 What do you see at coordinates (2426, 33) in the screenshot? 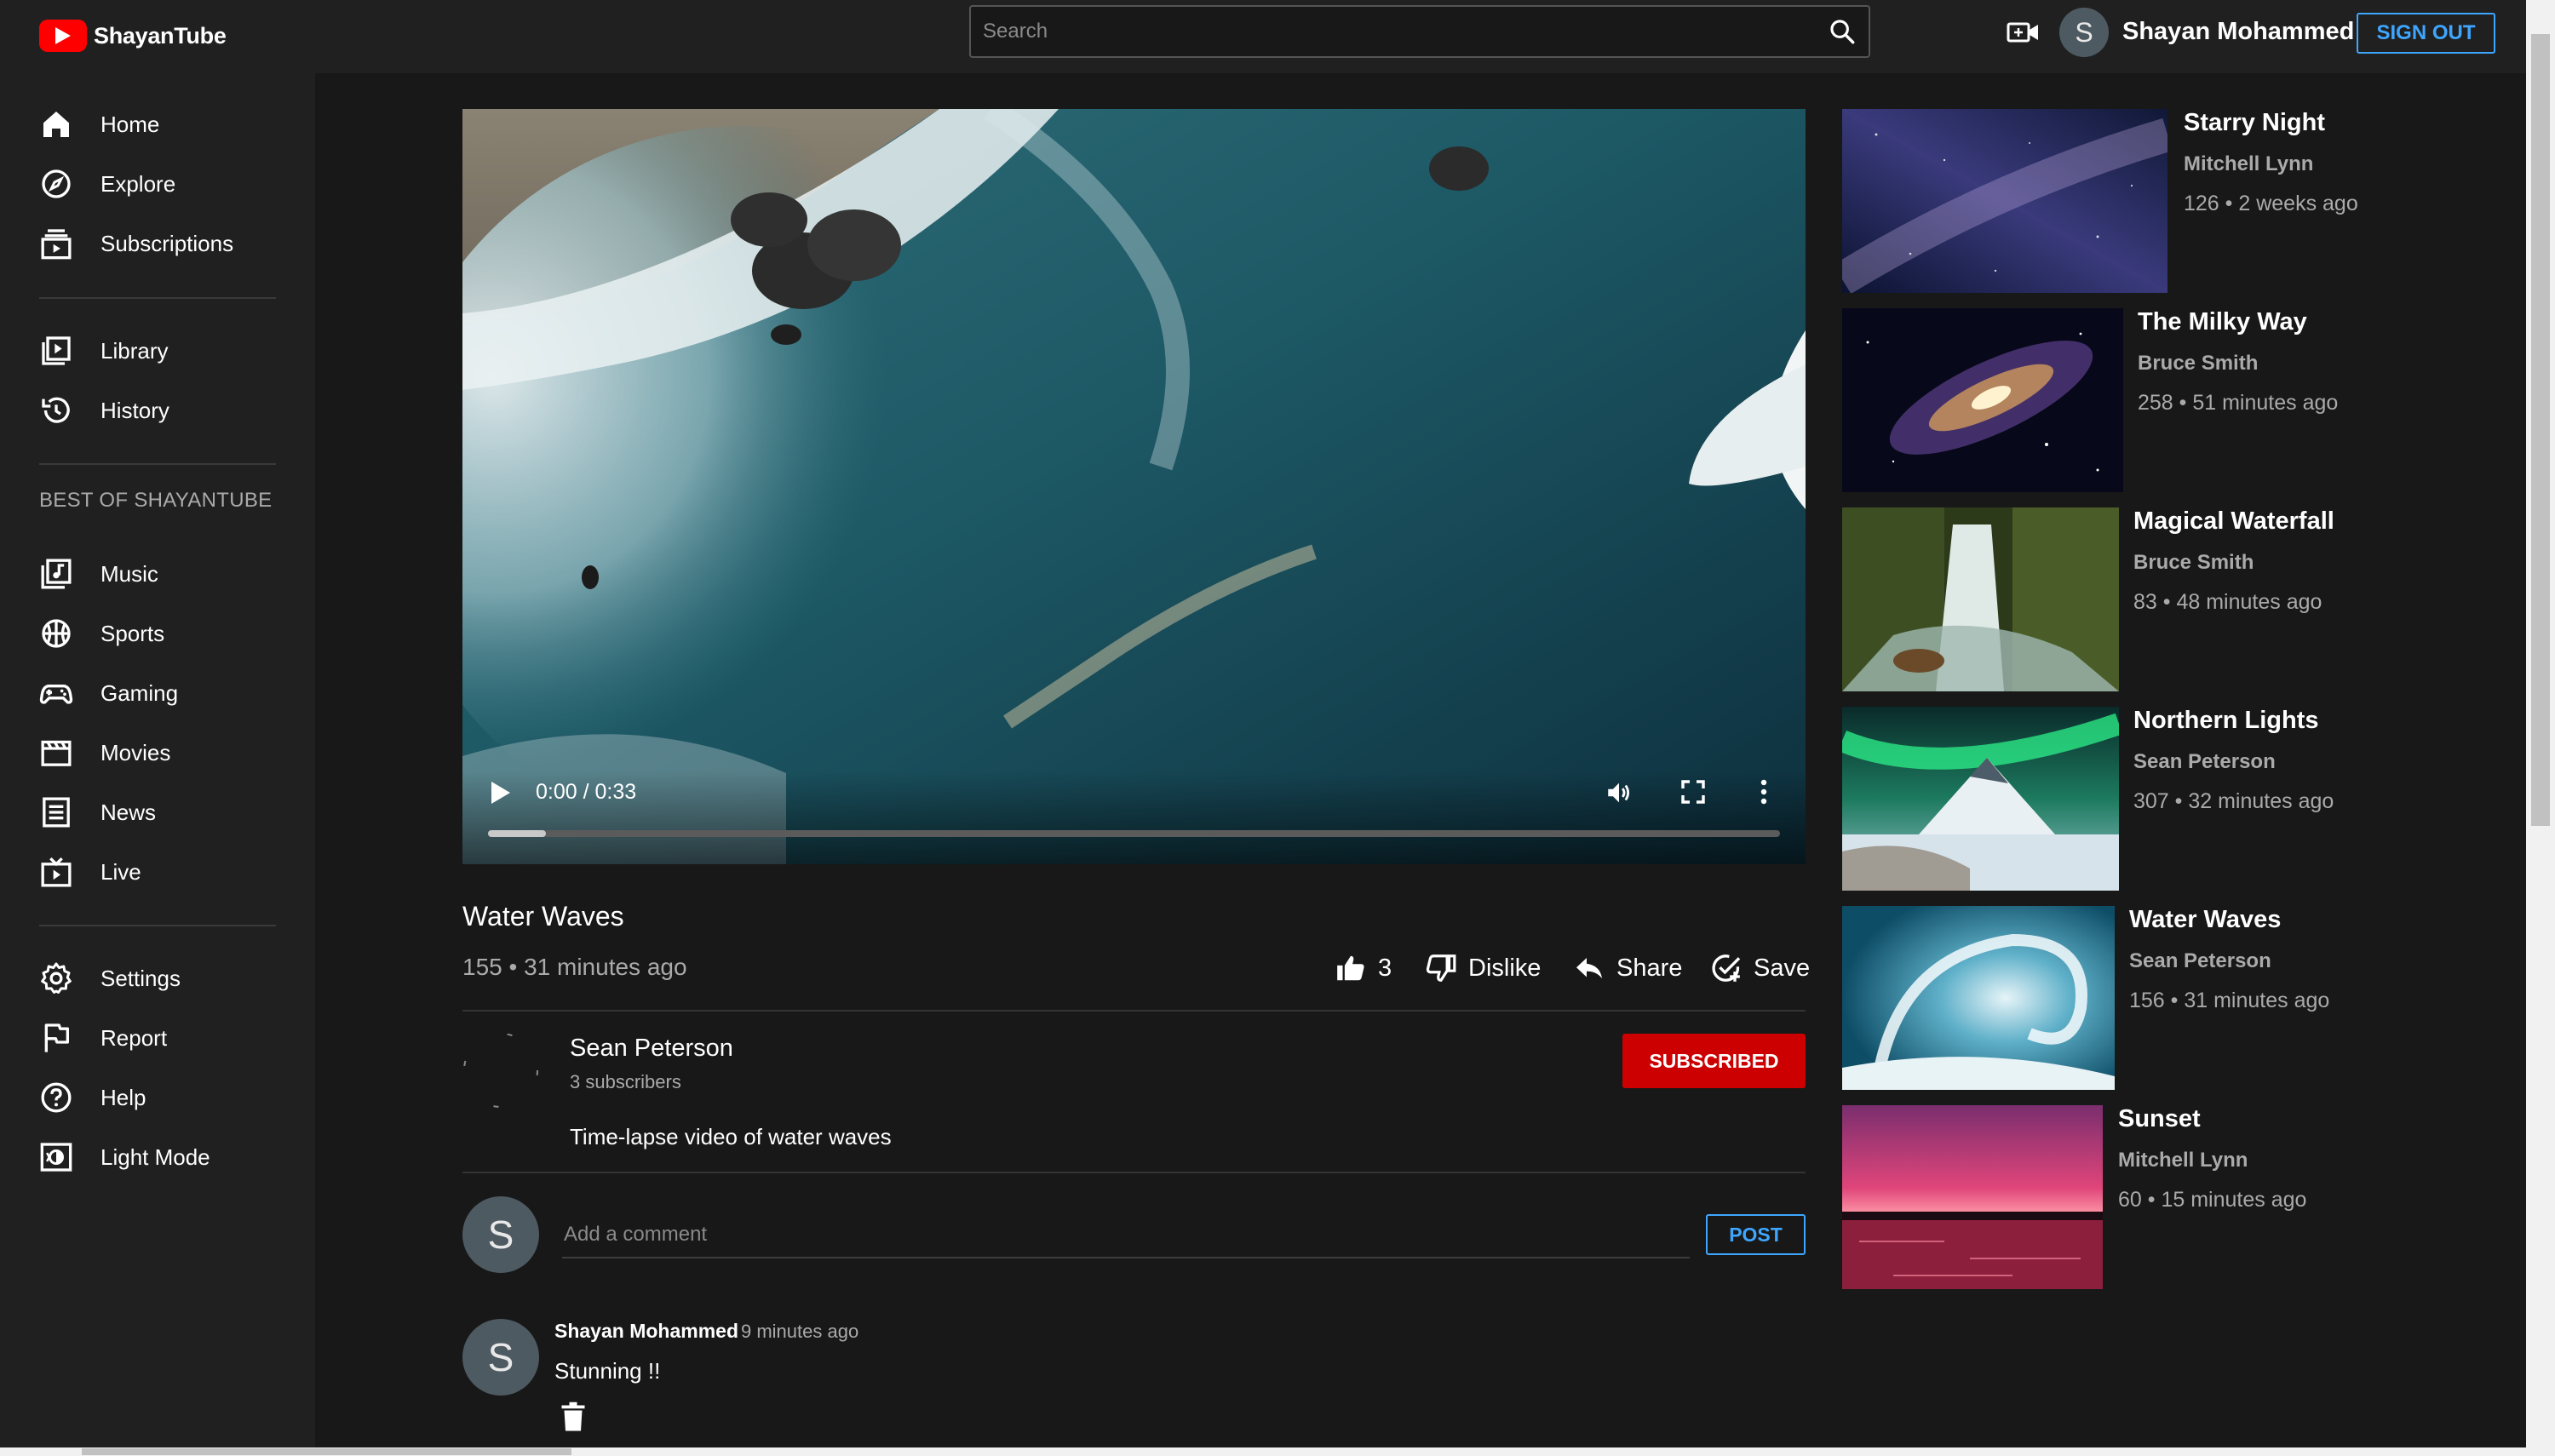
I see `sign-out-button: SIGN OUT` at bounding box center [2426, 33].